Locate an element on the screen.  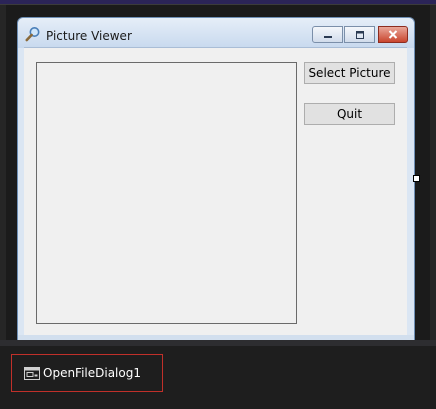
maximize-button is located at coordinates (359, 34).